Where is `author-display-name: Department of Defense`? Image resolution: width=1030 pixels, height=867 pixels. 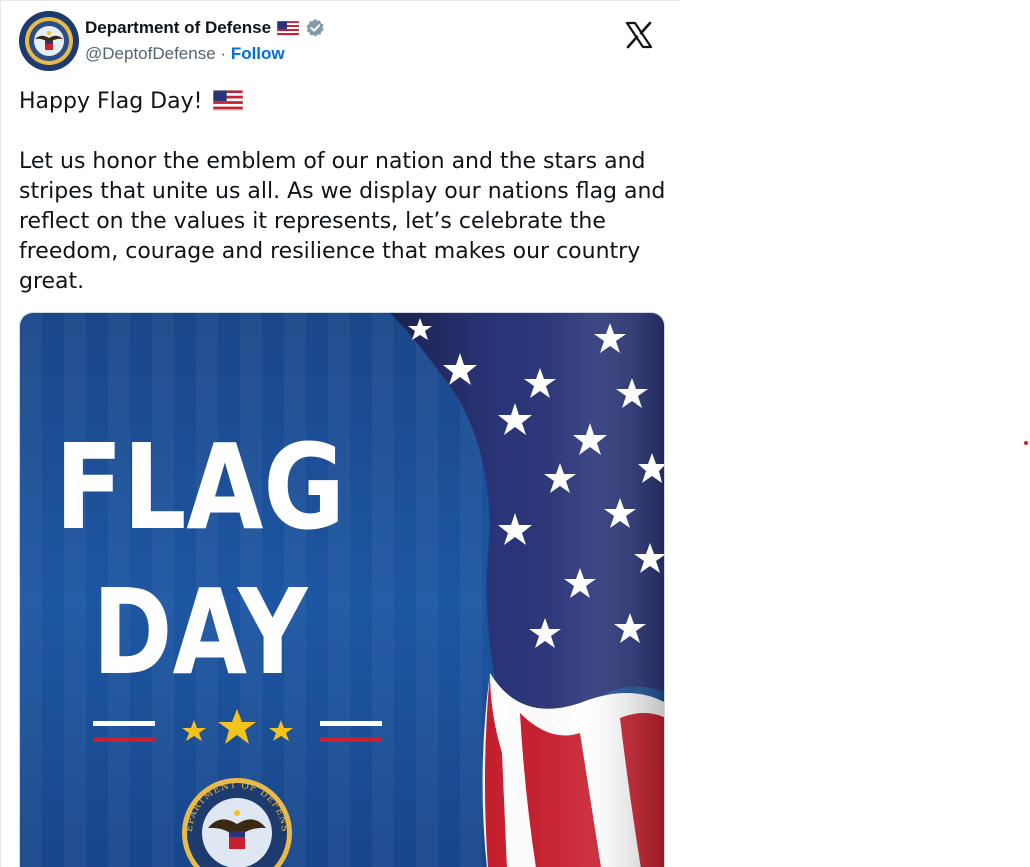
author-display-name: Department of Defense is located at coordinates (178, 28).